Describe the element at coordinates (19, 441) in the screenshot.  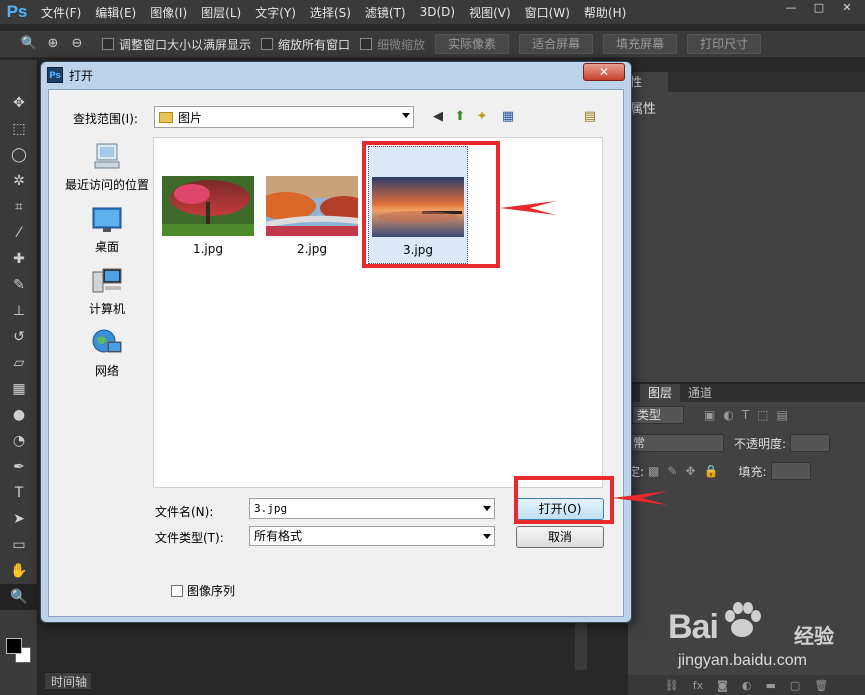
I see `dodge-icon: ◔` at that location.